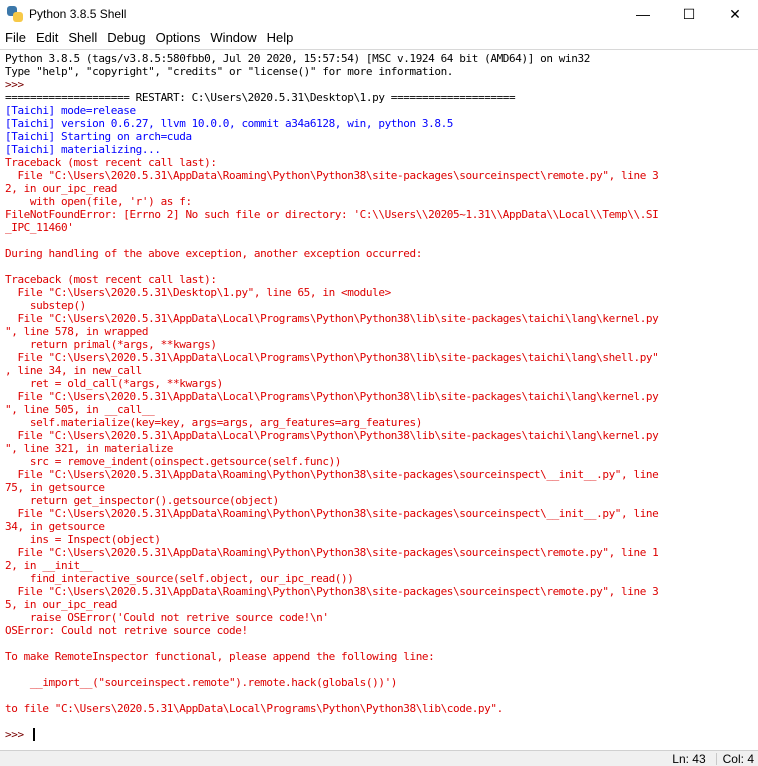 The width and height of the screenshot is (758, 766). Describe the element at coordinates (77, 331) in the screenshot. I see `shell-line: ", line 578, in wrapped` at that location.